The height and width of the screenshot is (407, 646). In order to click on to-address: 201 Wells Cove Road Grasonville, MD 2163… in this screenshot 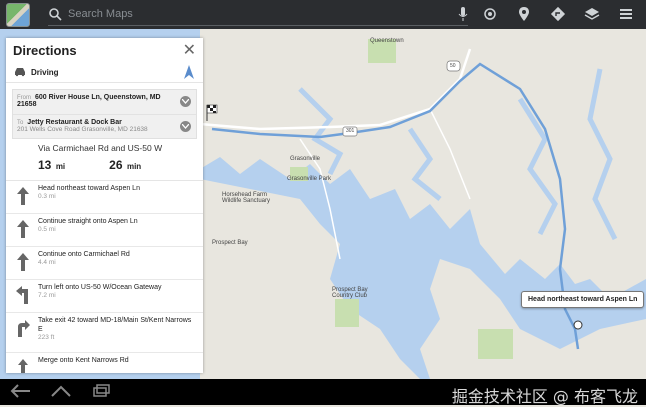, I will do `click(82, 129)`.